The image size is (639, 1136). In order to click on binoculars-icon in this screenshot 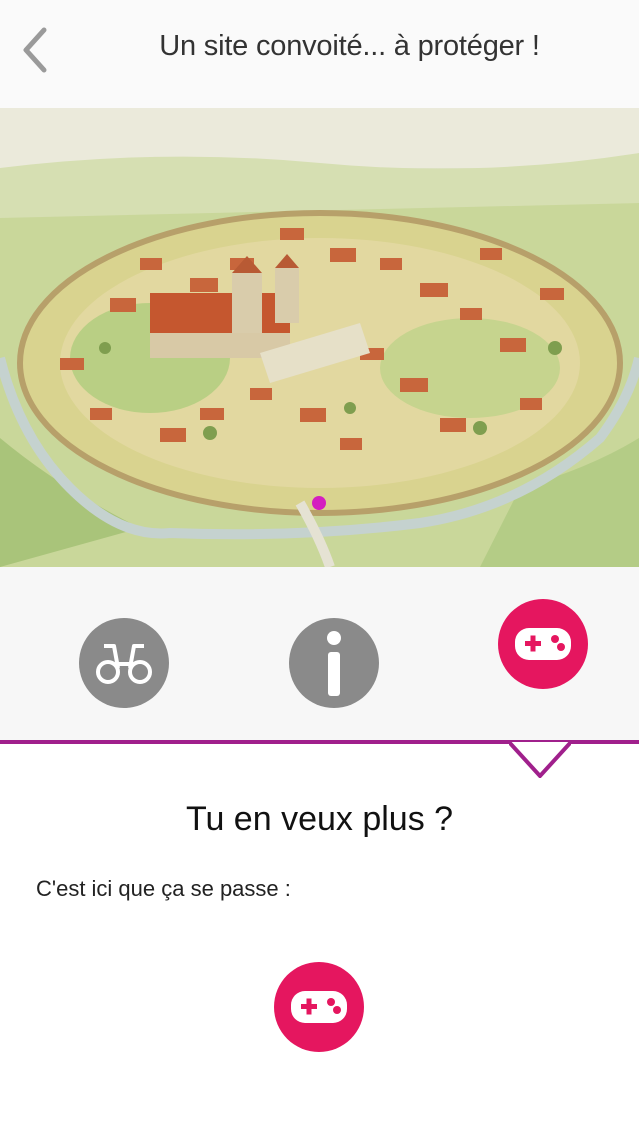, I will do `click(124, 664)`.